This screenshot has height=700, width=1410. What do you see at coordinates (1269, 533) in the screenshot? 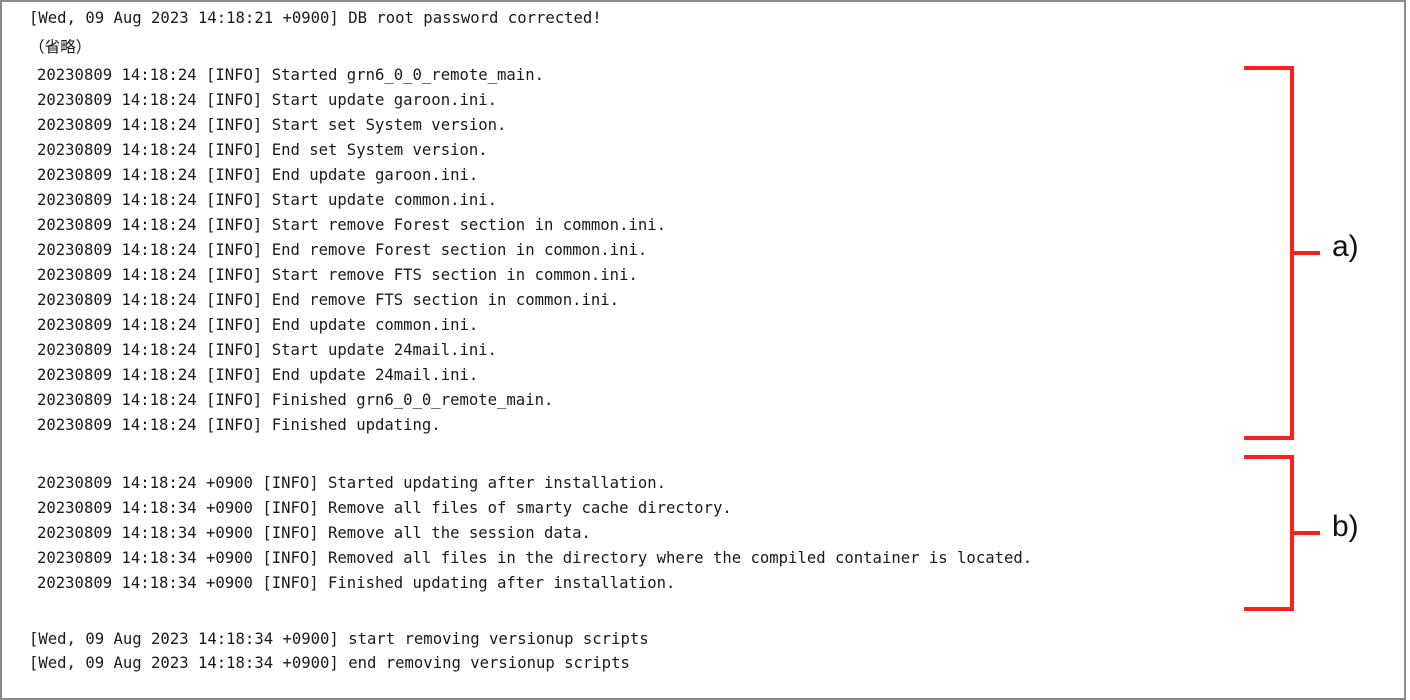
I see `bracket-b` at bounding box center [1269, 533].